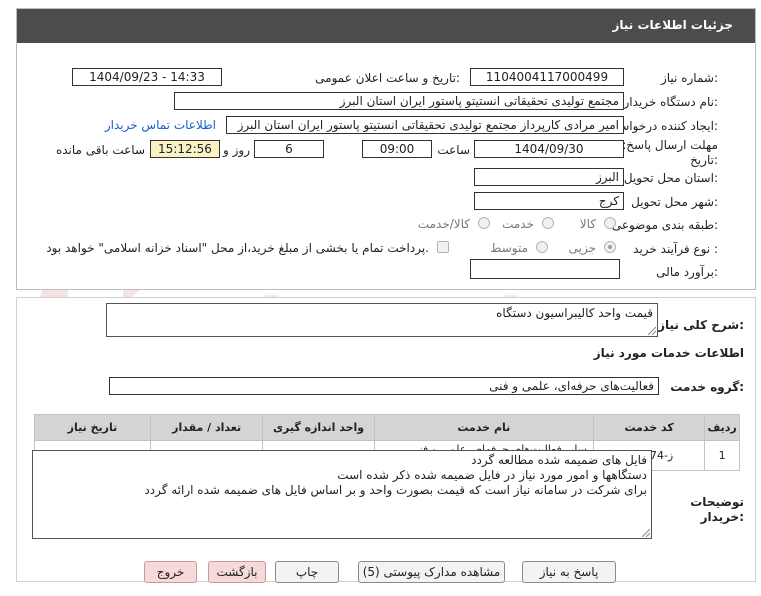 This screenshot has width=761, height=596. I want to click on category-option-service: خدمت, so click(518, 224).